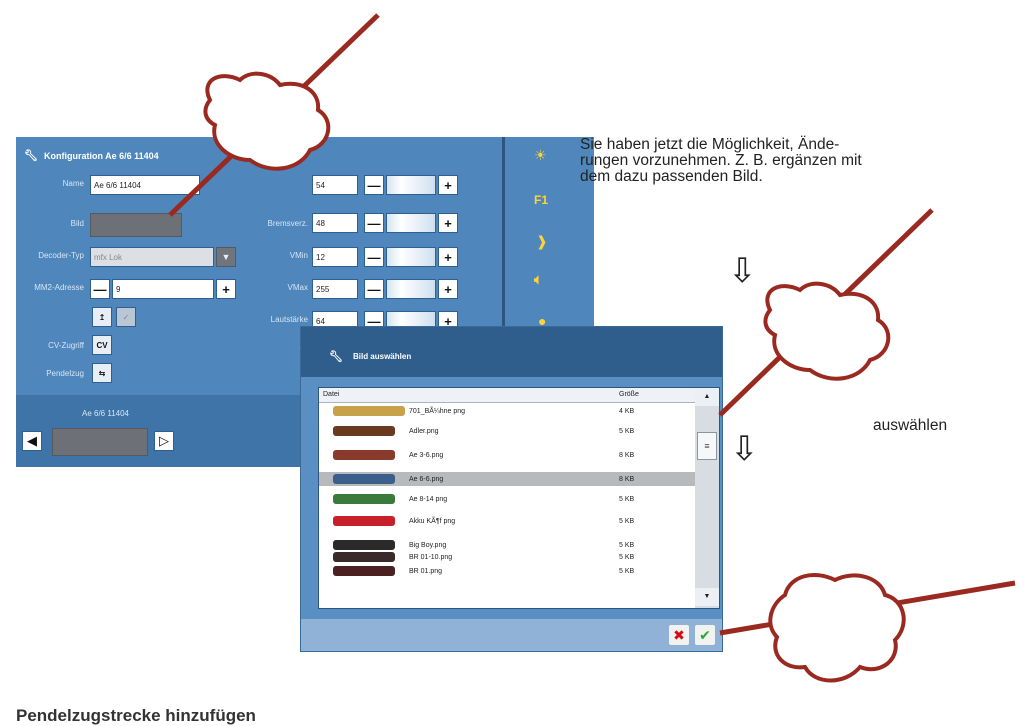 Image resolution: width=1027 pixels, height=726 pixels. Describe the element at coordinates (331, 394) in the screenshot. I see `col-file: Datei` at that location.